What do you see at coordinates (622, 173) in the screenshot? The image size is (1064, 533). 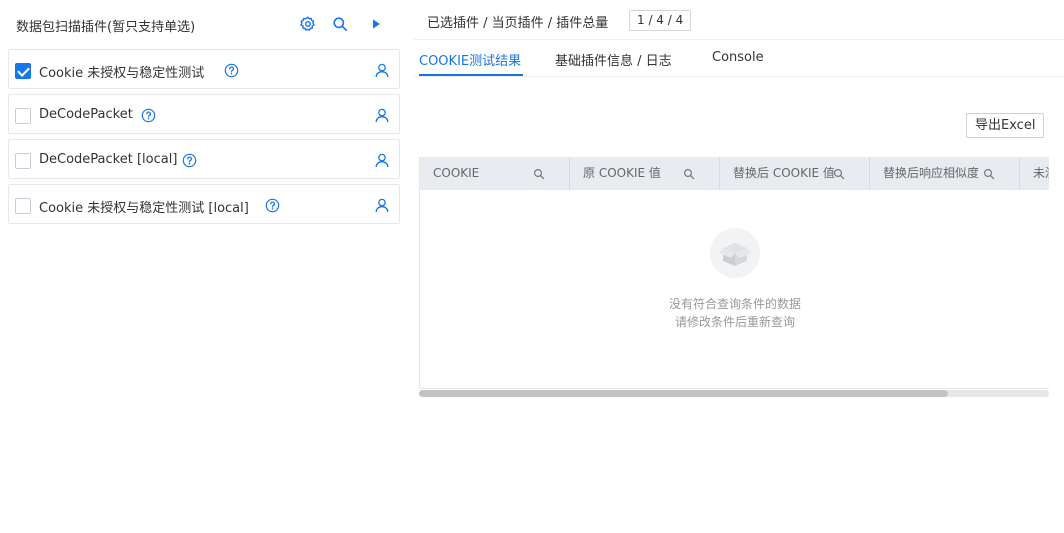 I see `column-label: 原 COOKIE 值` at bounding box center [622, 173].